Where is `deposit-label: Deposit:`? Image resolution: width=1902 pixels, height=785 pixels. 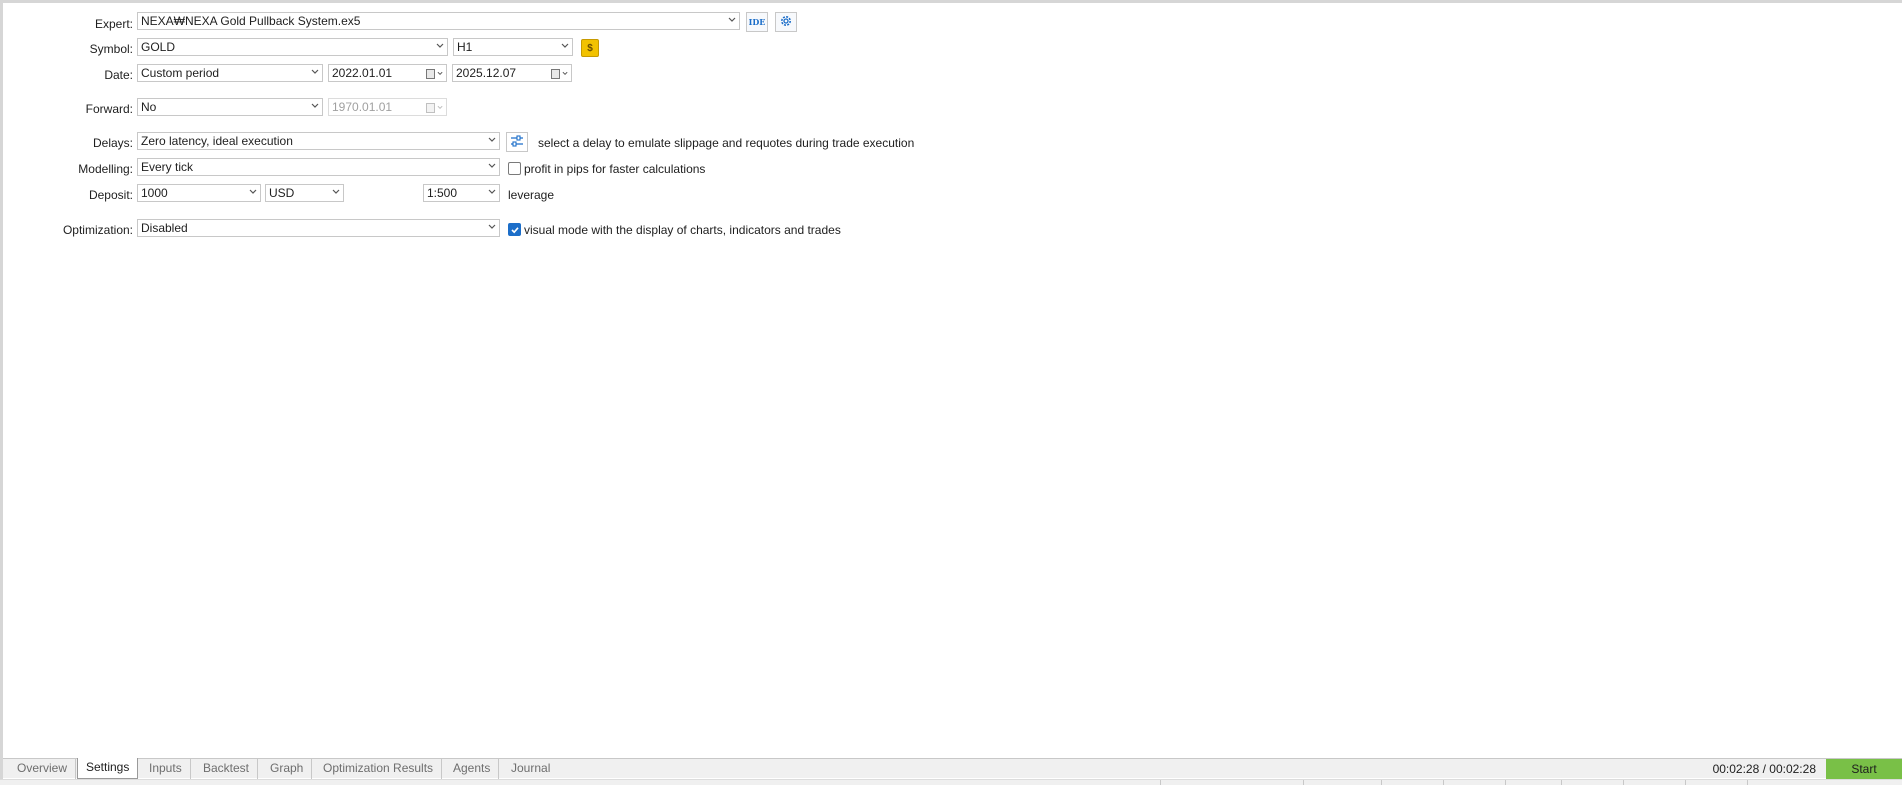
deposit-label: Deposit: is located at coordinates (110, 195).